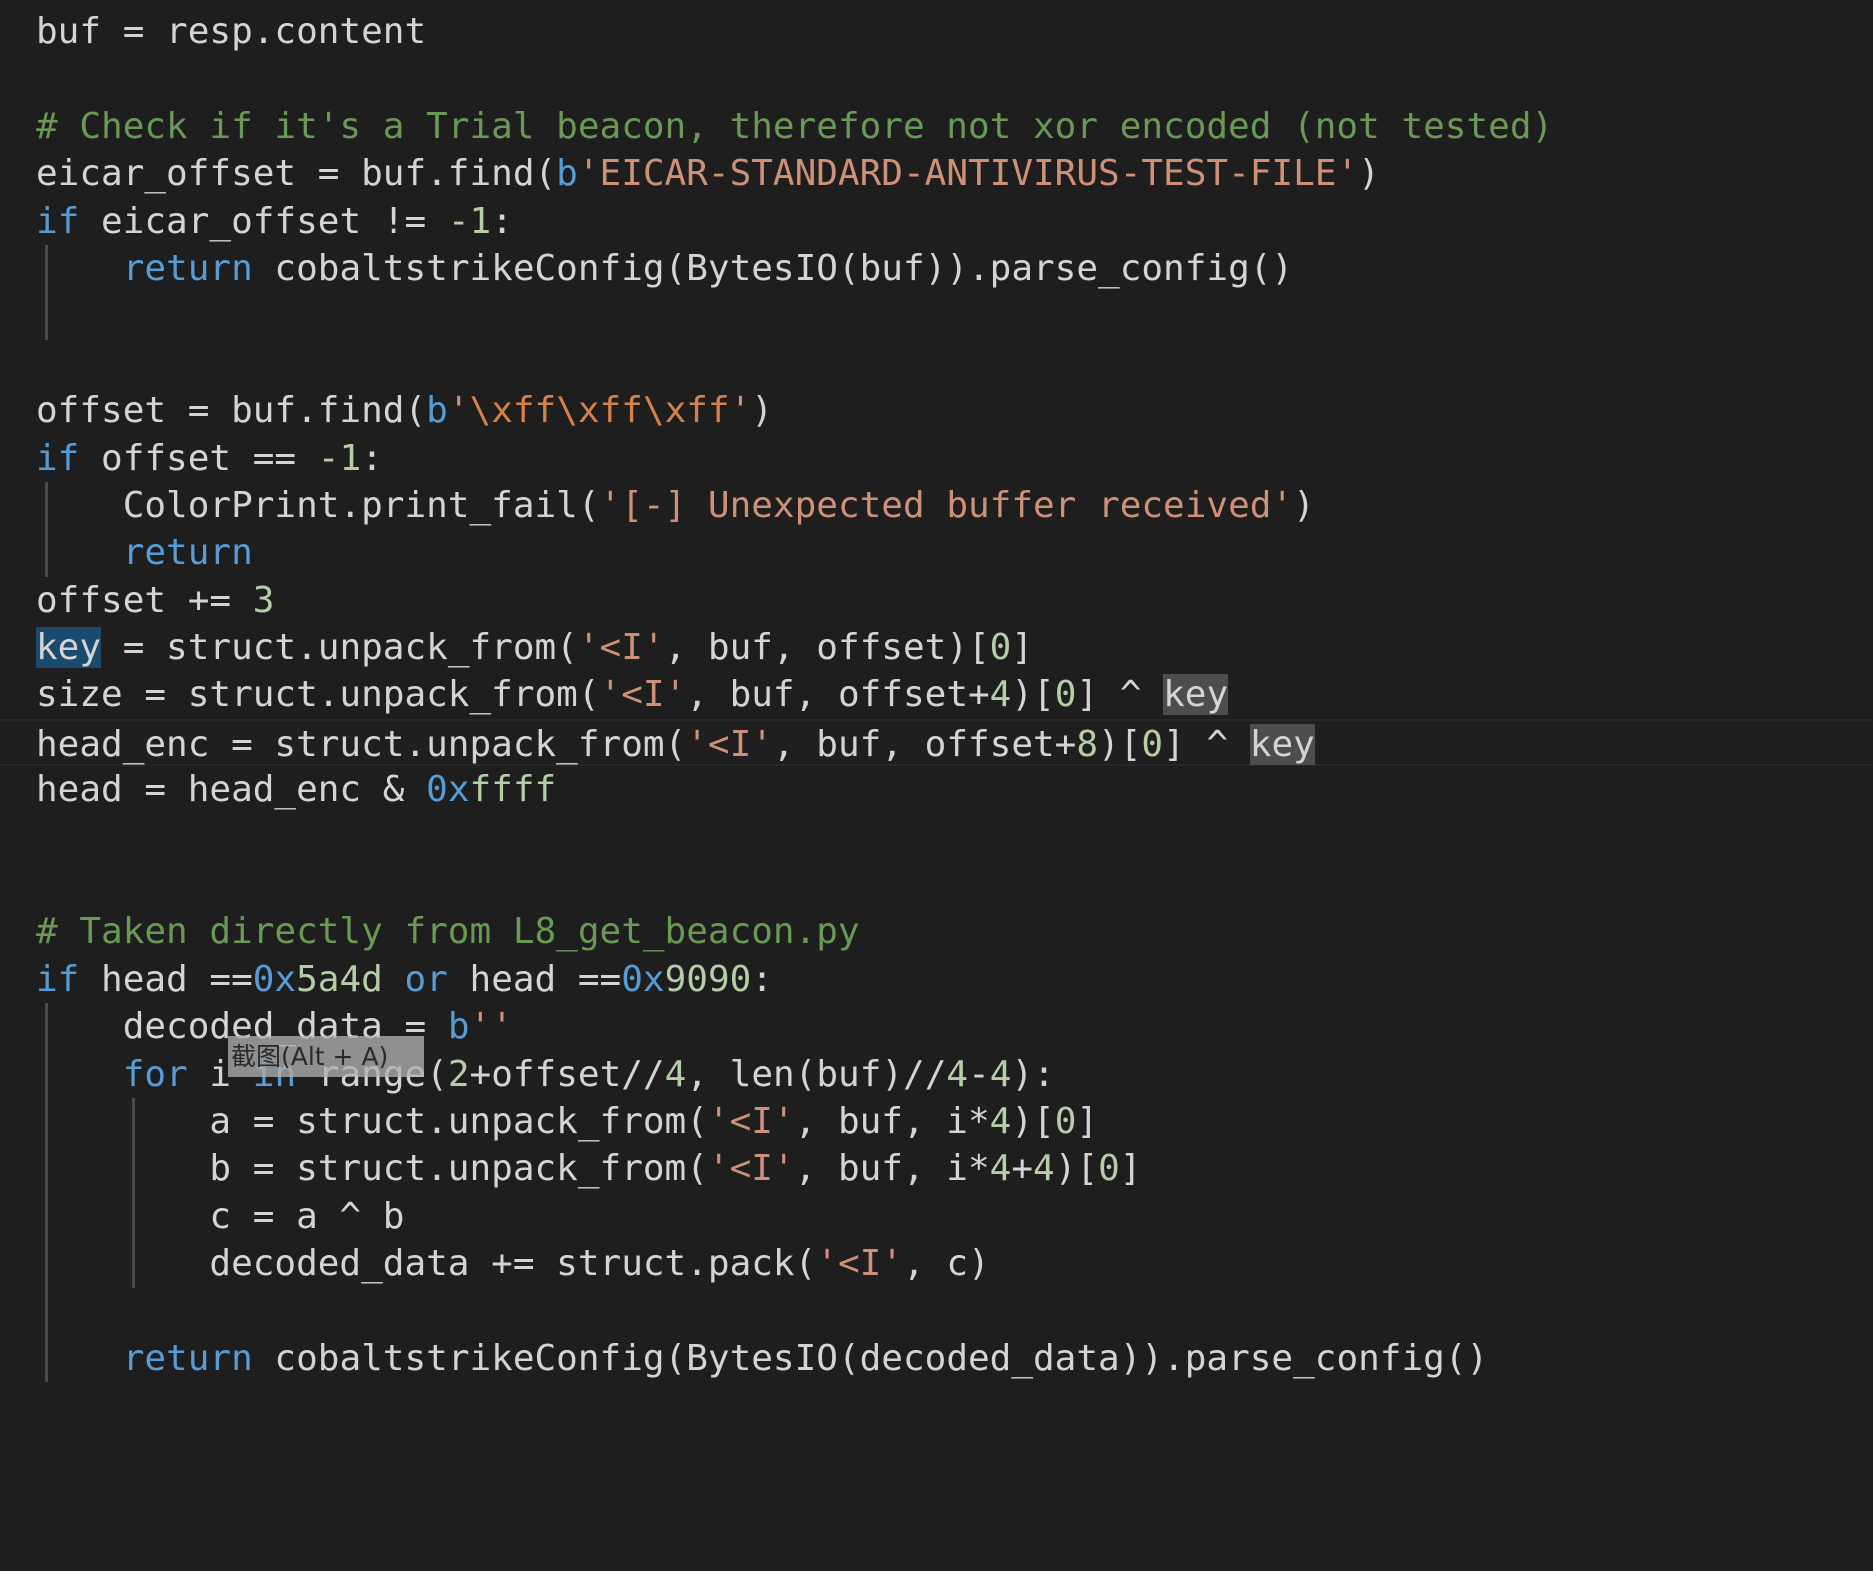  What do you see at coordinates (296, 174) in the screenshot?
I see `code-token: eicar_offset = buf.find(` at bounding box center [296, 174].